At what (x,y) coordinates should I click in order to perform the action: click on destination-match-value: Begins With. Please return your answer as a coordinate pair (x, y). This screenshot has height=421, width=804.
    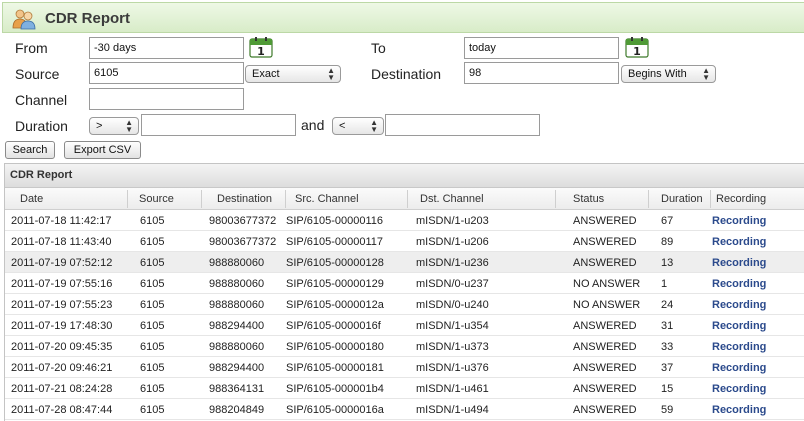
    Looking at the image, I should click on (657, 74).